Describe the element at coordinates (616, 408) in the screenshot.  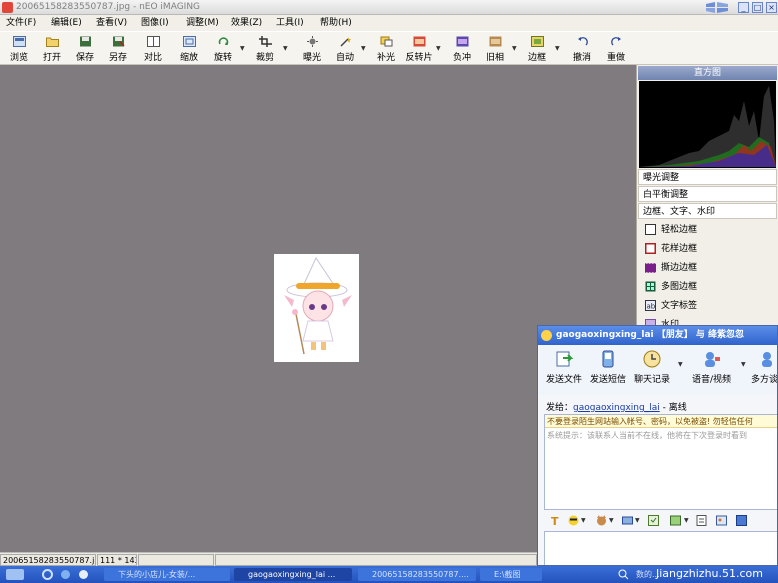
I see `recipient-link: gaogaoxingxing_lai` at that location.